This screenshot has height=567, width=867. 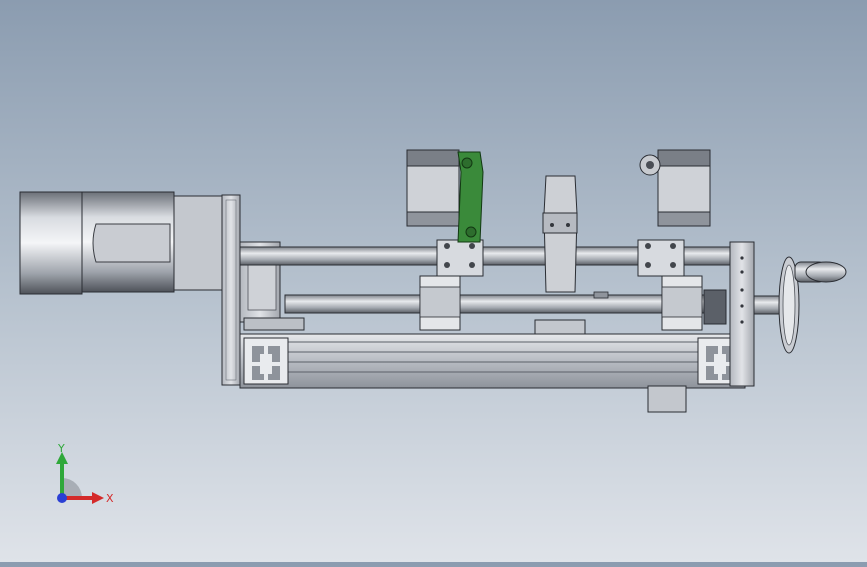 I want to click on end-plate-right, so click(x=742, y=314).